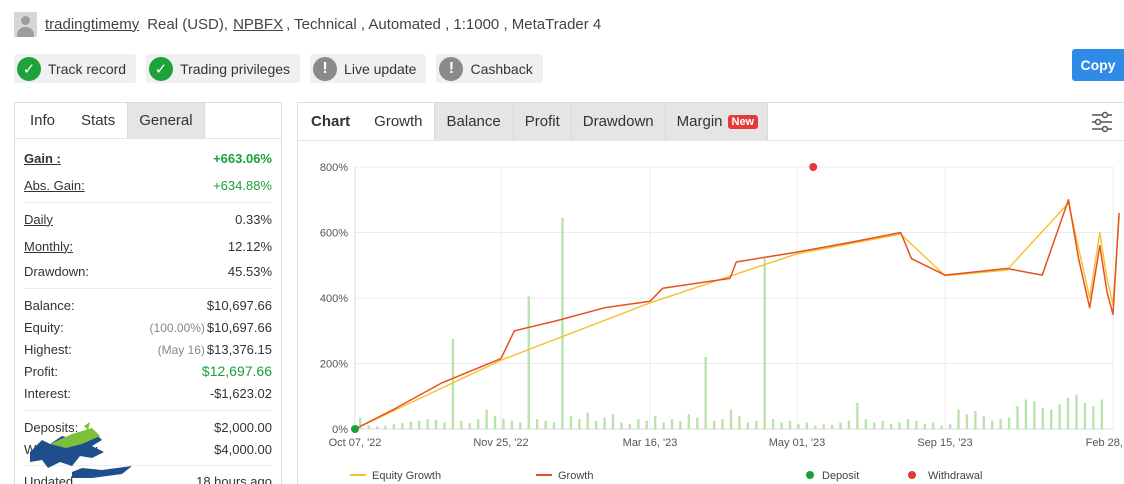 The height and width of the screenshot is (484, 1124). Describe the element at coordinates (355, 443) in the screenshot. I see `x-tick-label: Oct 07, '22` at that location.